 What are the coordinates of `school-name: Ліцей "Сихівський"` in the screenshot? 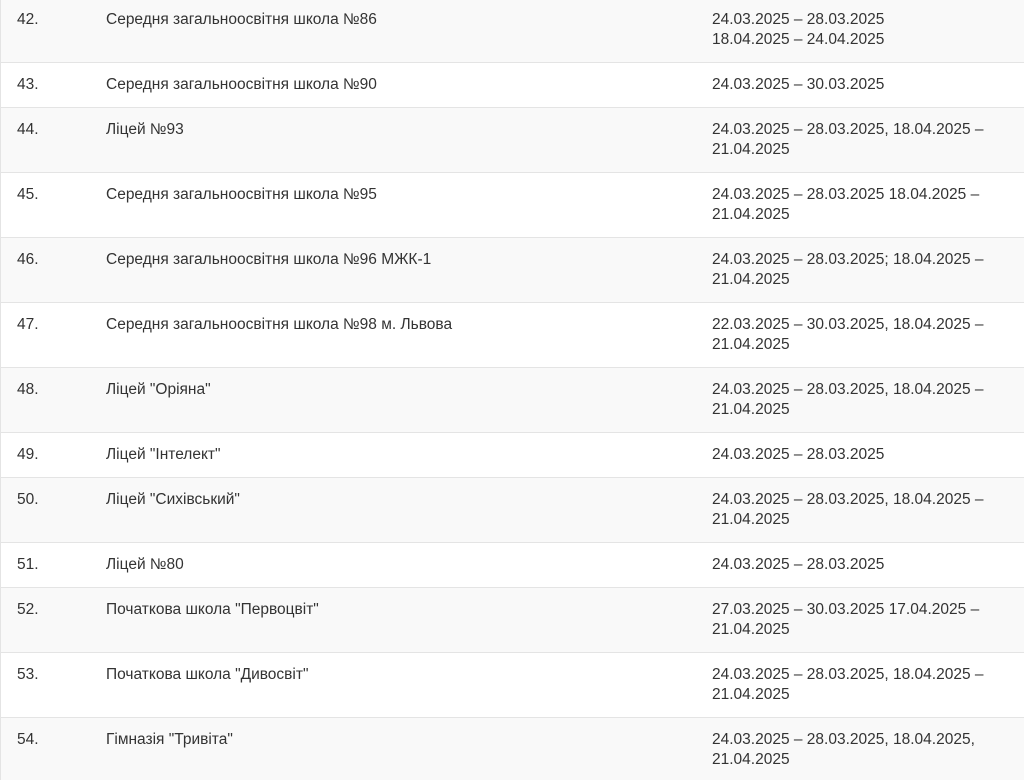 It's located at (173, 499).